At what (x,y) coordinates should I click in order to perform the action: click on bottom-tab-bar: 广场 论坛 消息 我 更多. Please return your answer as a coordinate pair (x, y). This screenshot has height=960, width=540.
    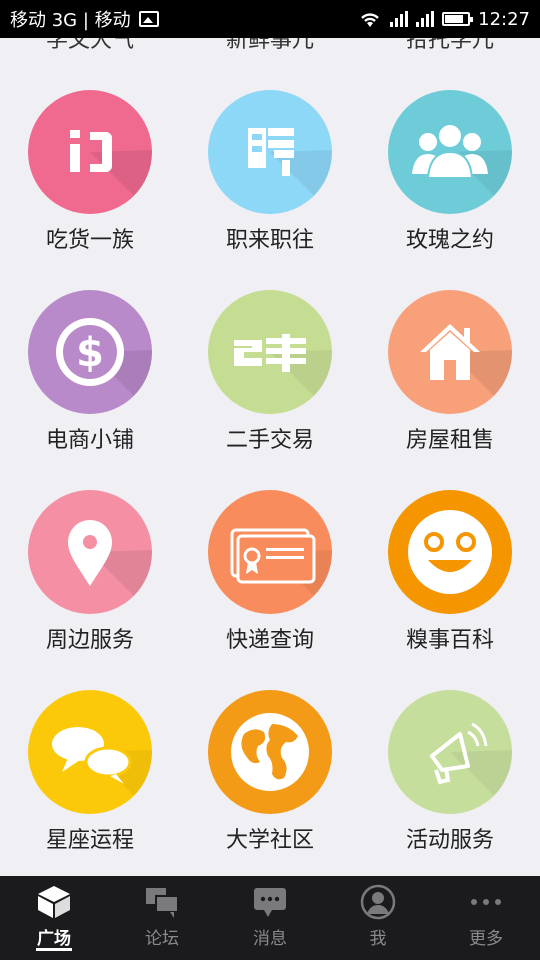
    Looking at the image, I should click on (270, 918).